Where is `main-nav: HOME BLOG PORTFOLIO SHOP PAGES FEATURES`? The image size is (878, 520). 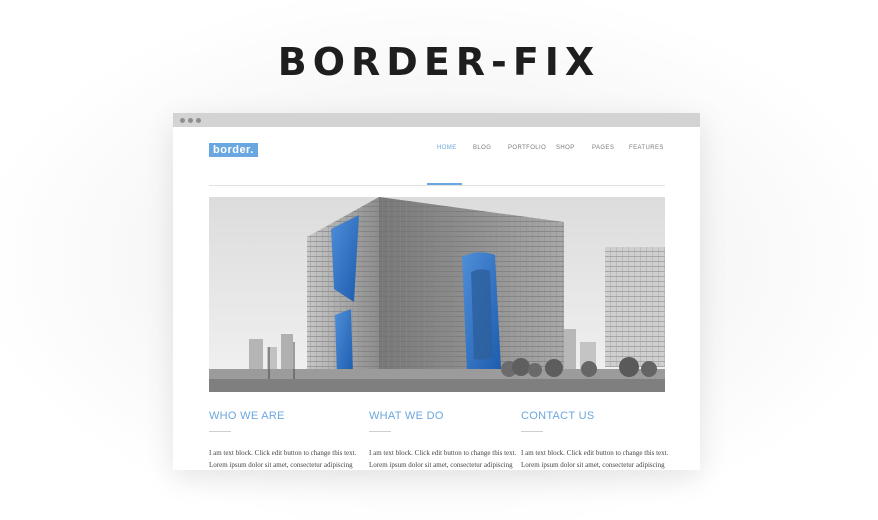
main-nav: HOME BLOG PORTFOLIO SHOP PAGES FEATURES is located at coordinates (436, 155).